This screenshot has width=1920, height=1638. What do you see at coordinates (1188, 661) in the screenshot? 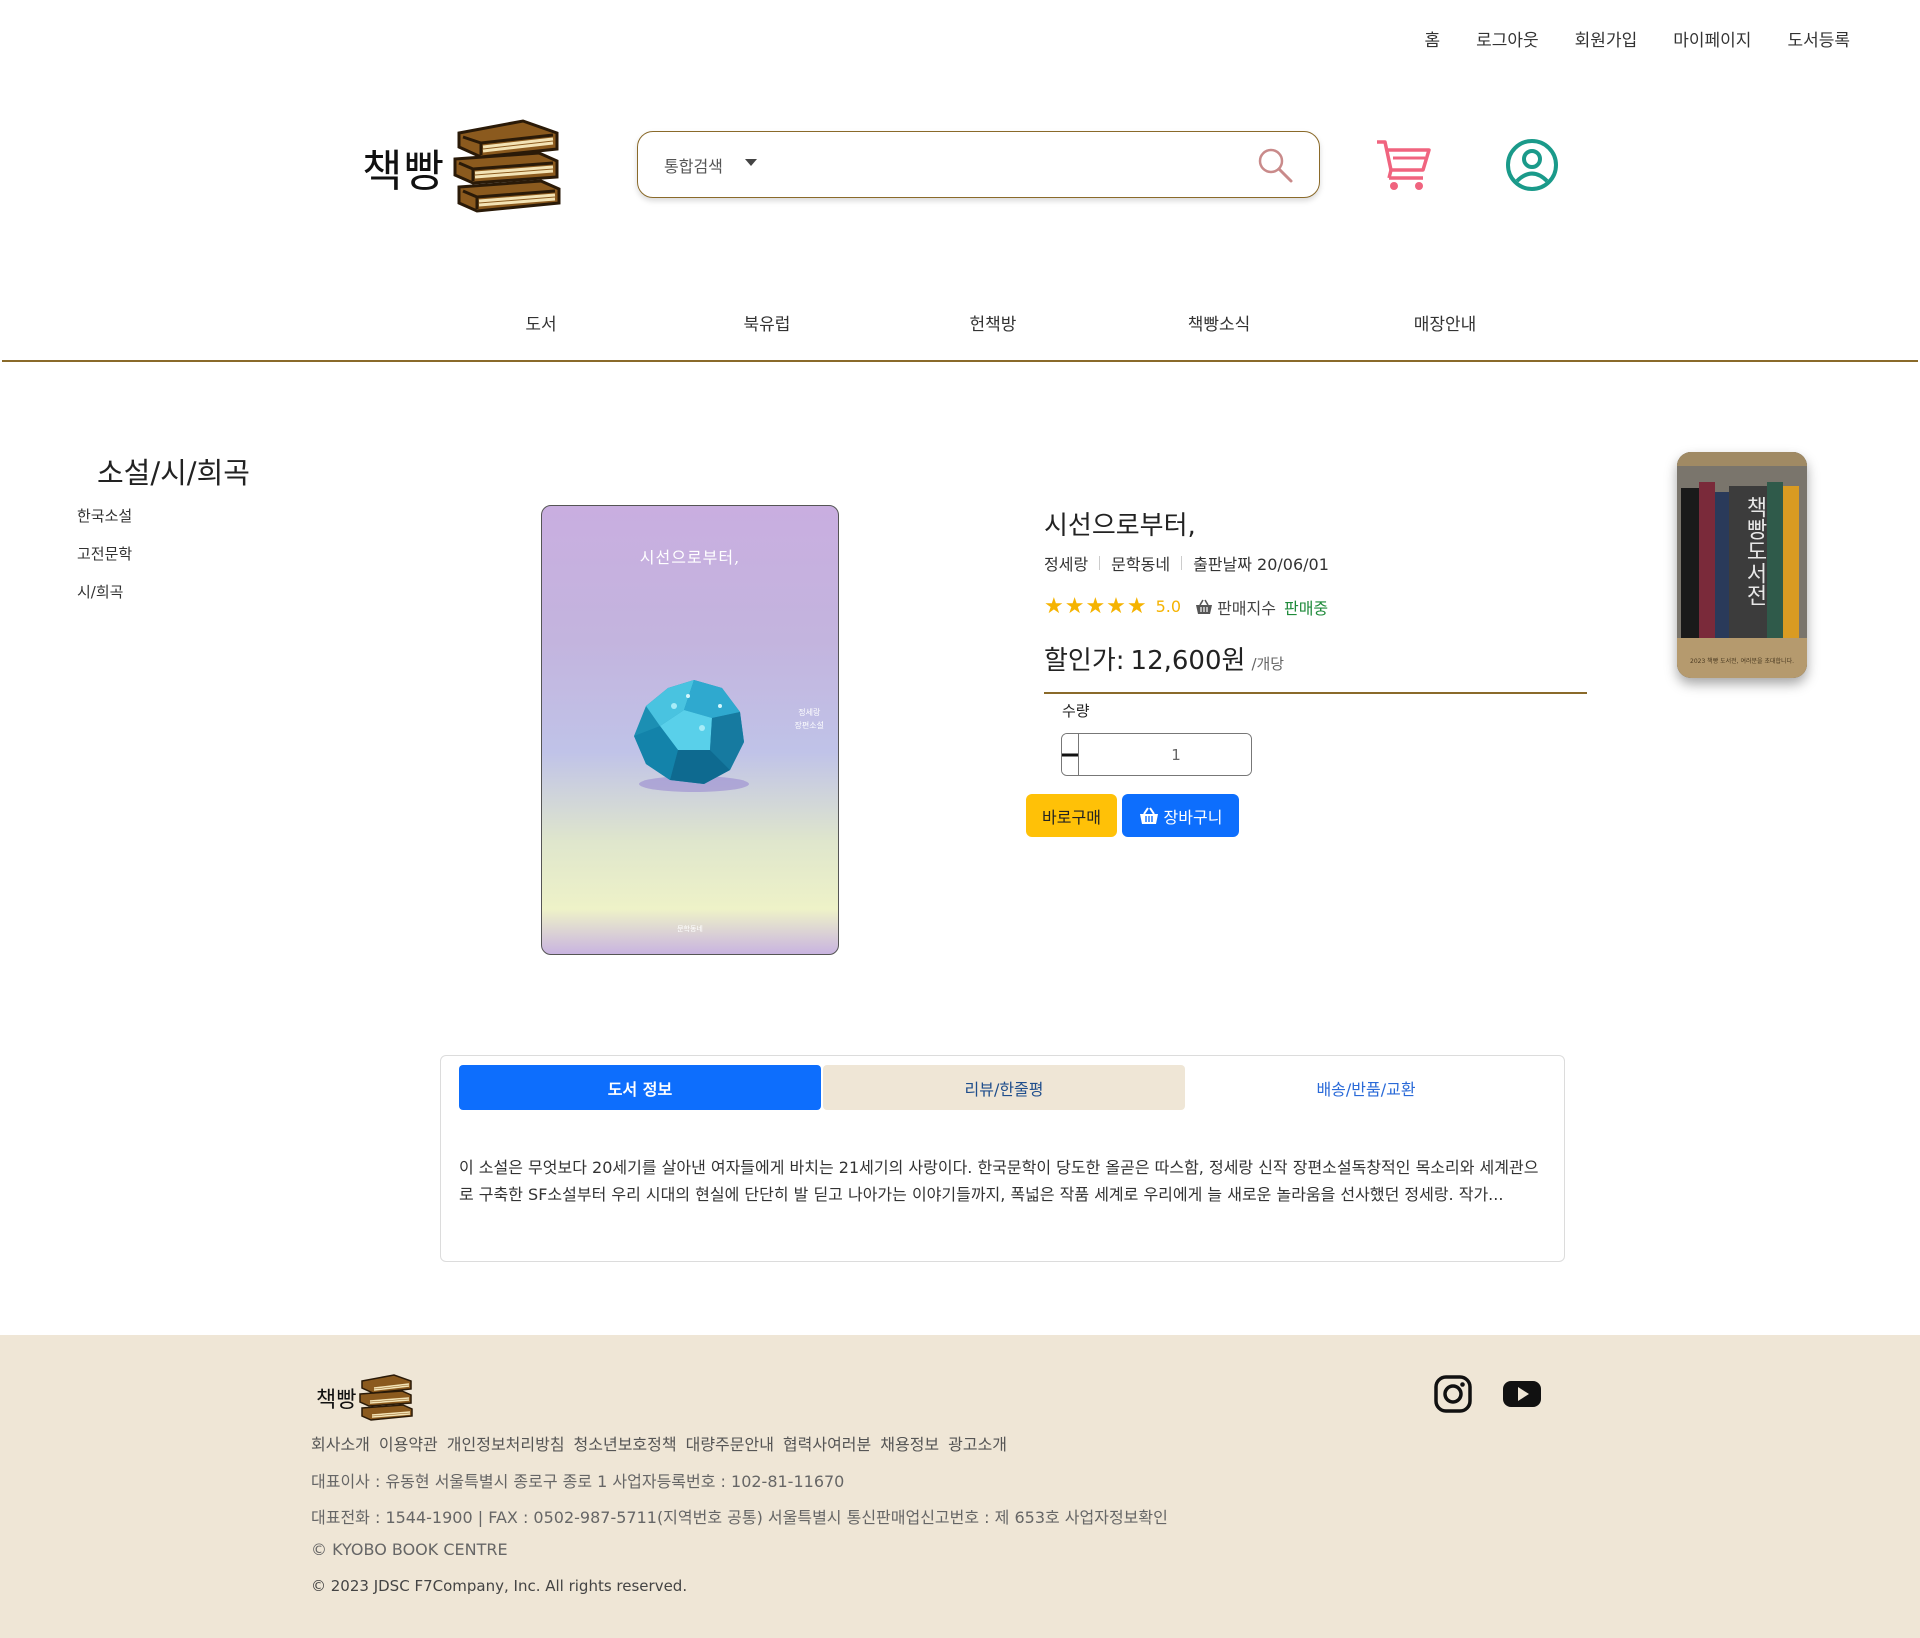
I see `price-value: 12,600원` at bounding box center [1188, 661].